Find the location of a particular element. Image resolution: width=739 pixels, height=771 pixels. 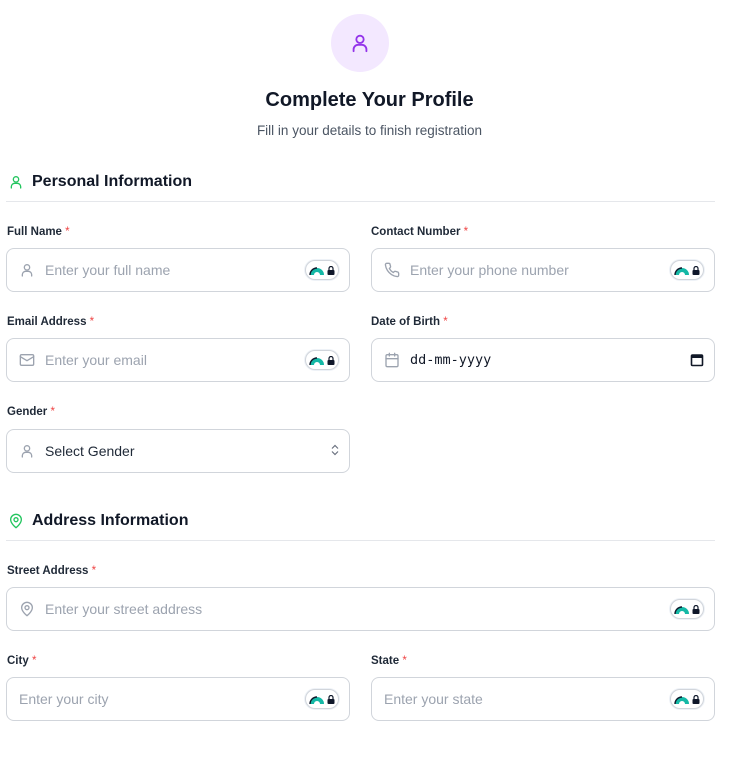

gender-select: Select Gender is located at coordinates (178, 451).